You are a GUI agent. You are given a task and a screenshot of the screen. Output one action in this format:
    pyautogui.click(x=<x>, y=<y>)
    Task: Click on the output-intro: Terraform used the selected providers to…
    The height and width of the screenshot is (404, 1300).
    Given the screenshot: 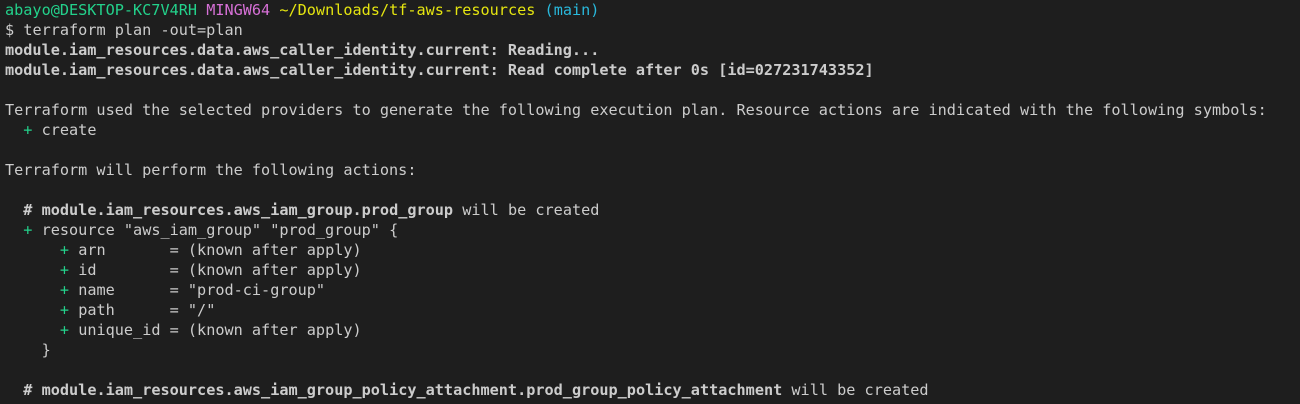 What is the action you would take?
    pyautogui.click(x=636, y=110)
    